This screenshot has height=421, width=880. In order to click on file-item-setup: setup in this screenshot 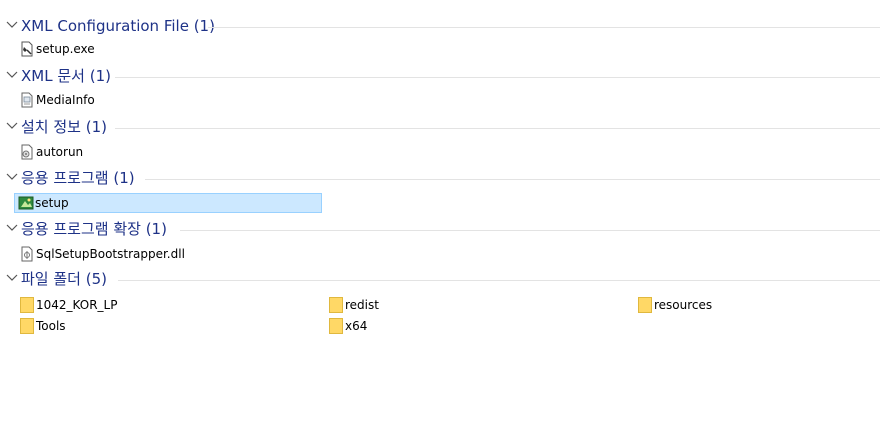, I will do `click(168, 203)`.